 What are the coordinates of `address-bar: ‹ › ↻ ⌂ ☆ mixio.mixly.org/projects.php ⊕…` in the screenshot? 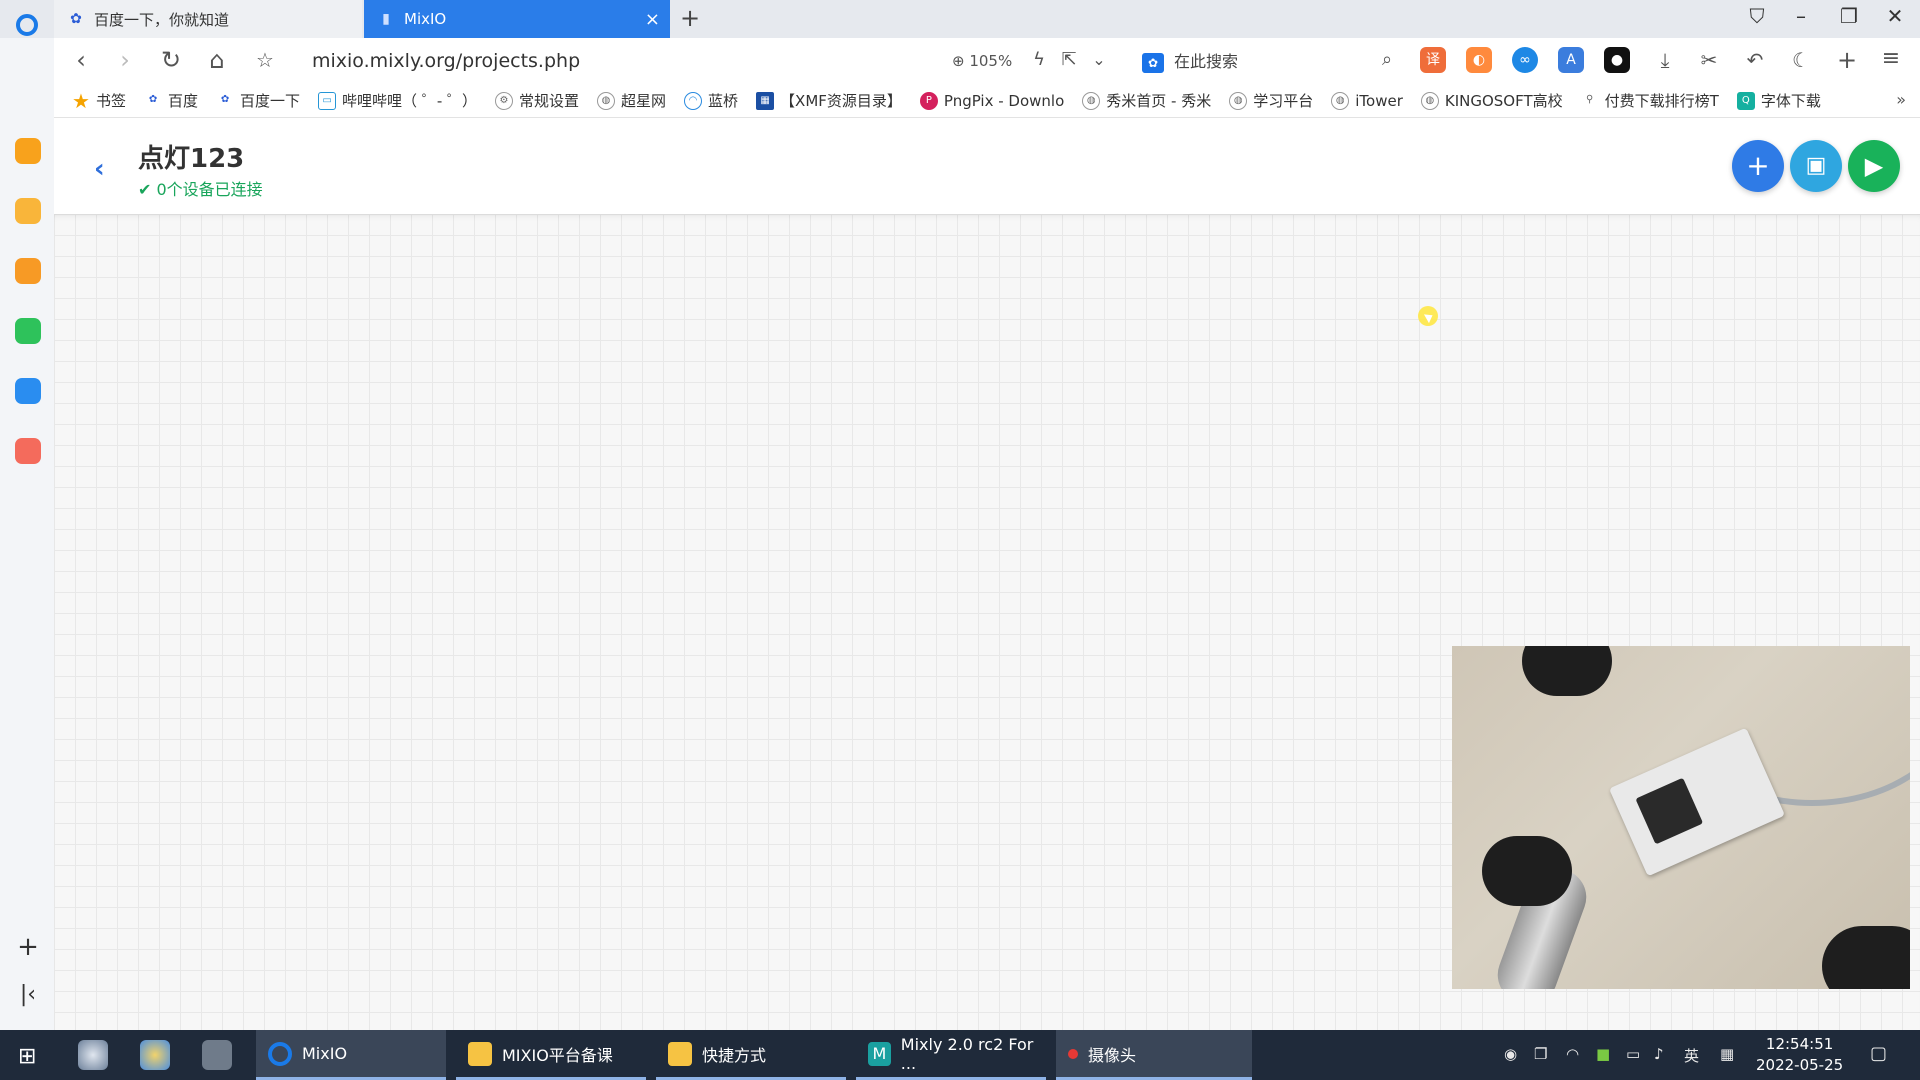 It's located at (987, 61).